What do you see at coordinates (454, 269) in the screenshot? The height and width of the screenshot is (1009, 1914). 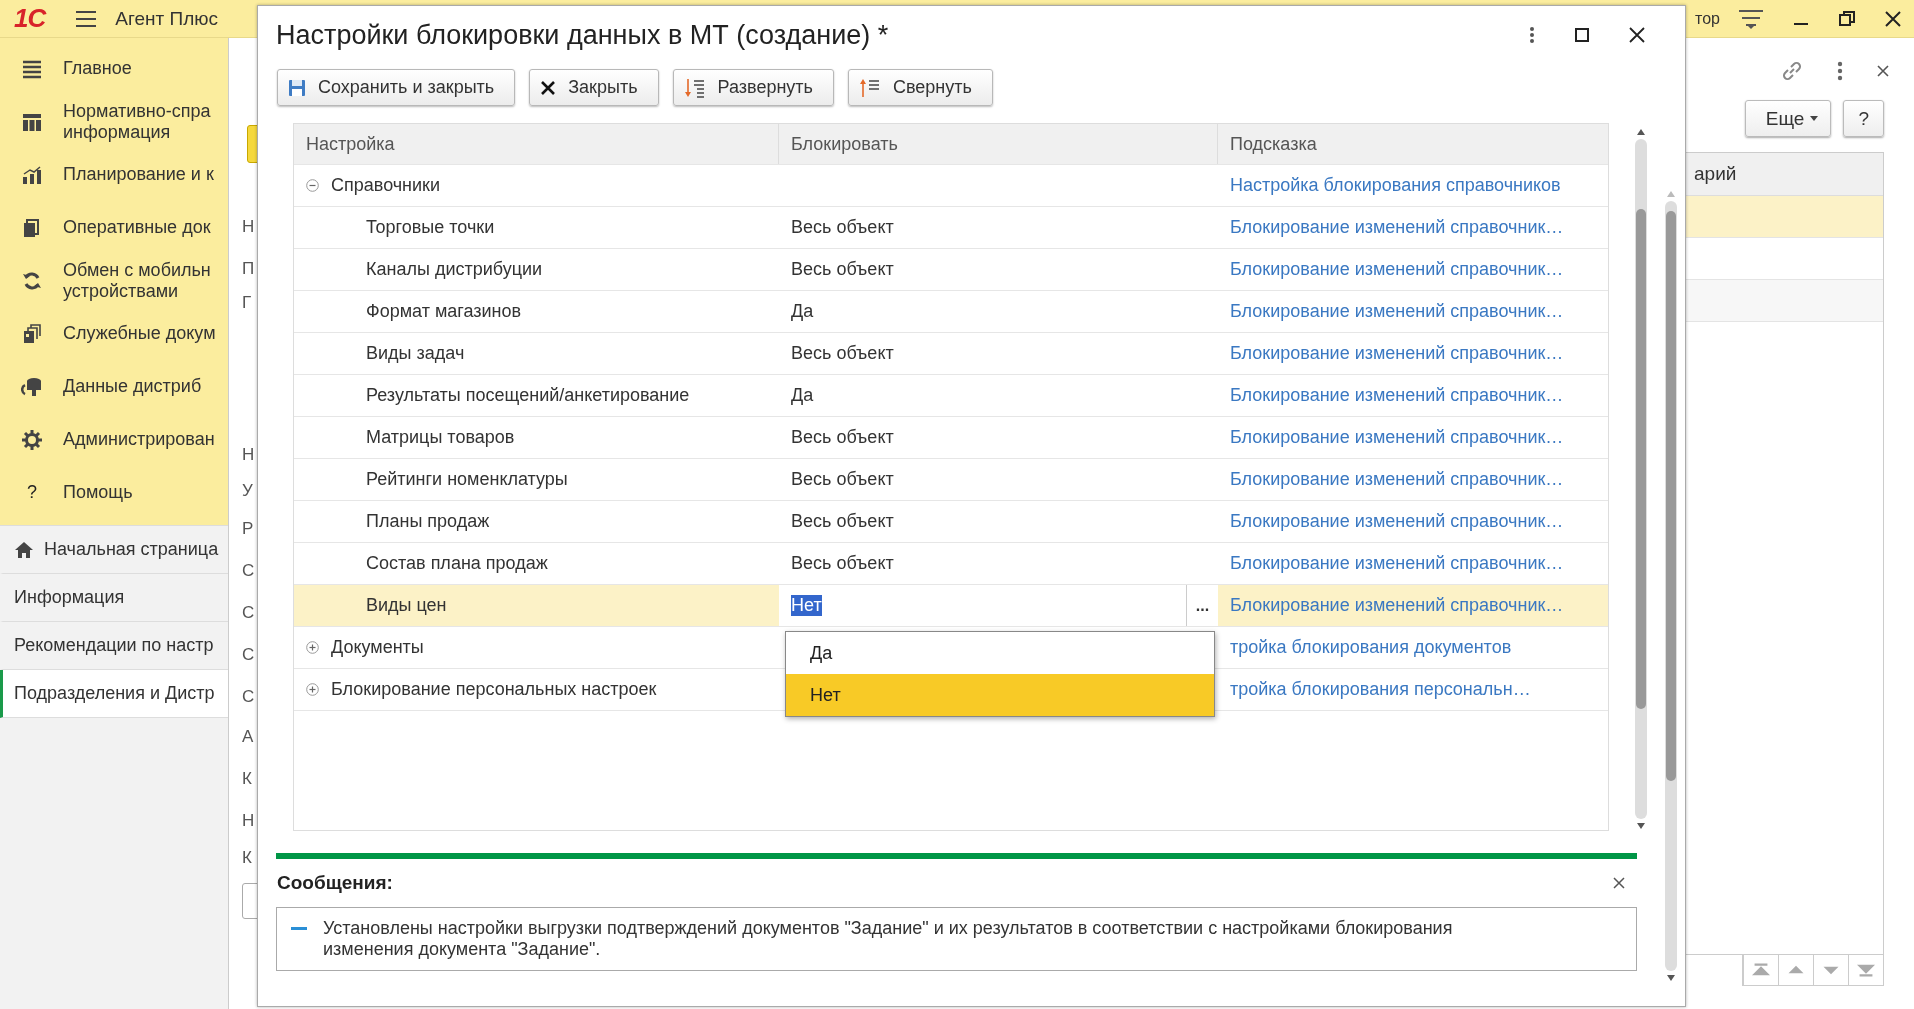 I see `setting-name: Каналы дистрибуции` at bounding box center [454, 269].